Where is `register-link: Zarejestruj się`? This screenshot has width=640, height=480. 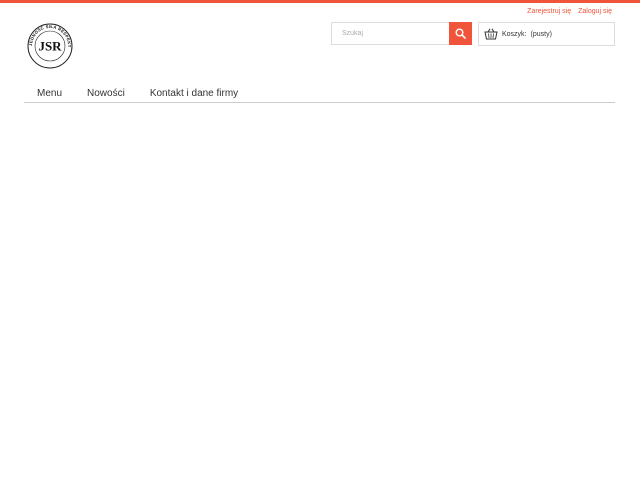
register-link: Zarejestruj się is located at coordinates (549, 11).